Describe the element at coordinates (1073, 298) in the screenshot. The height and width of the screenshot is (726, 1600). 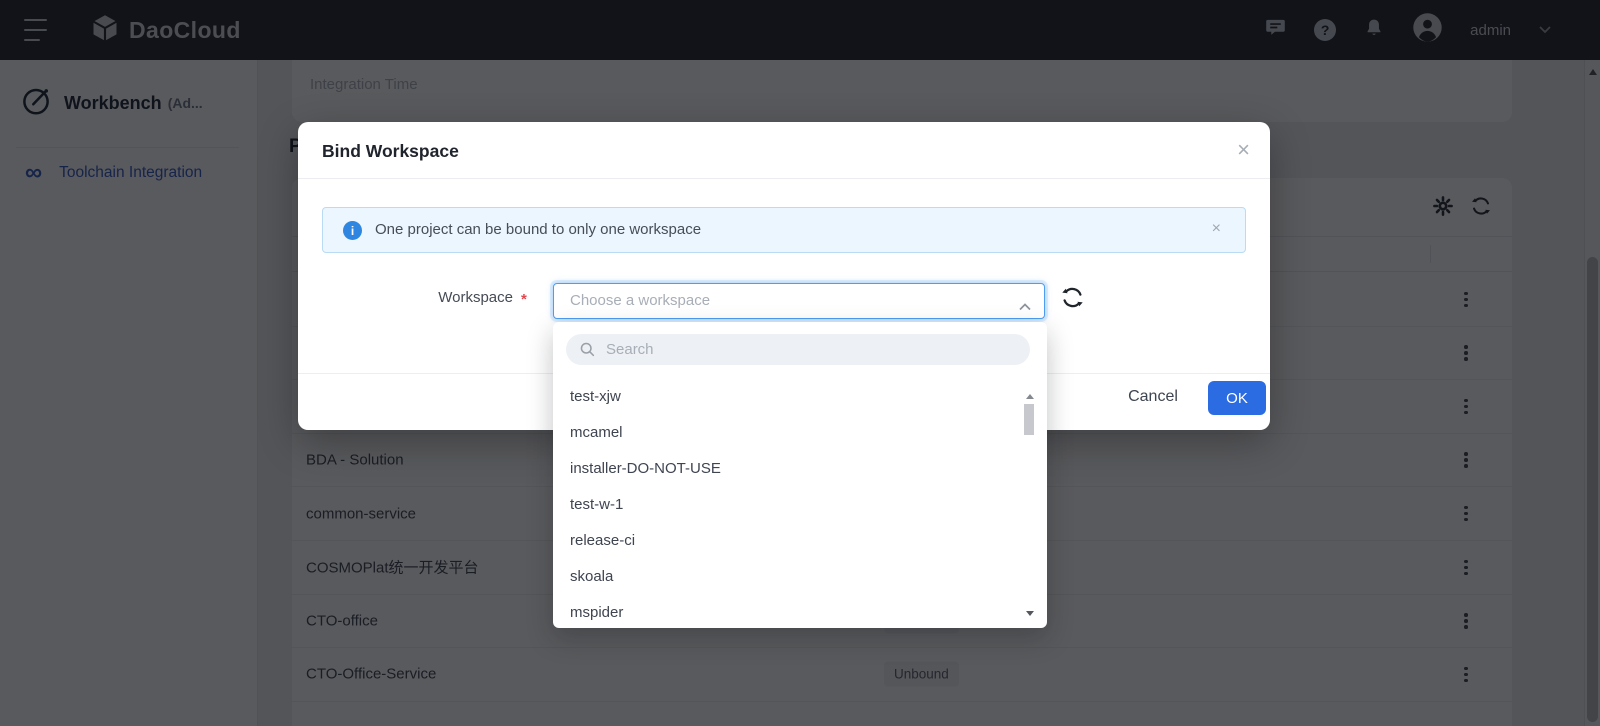
I see `workspace-refresh-icon` at that location.